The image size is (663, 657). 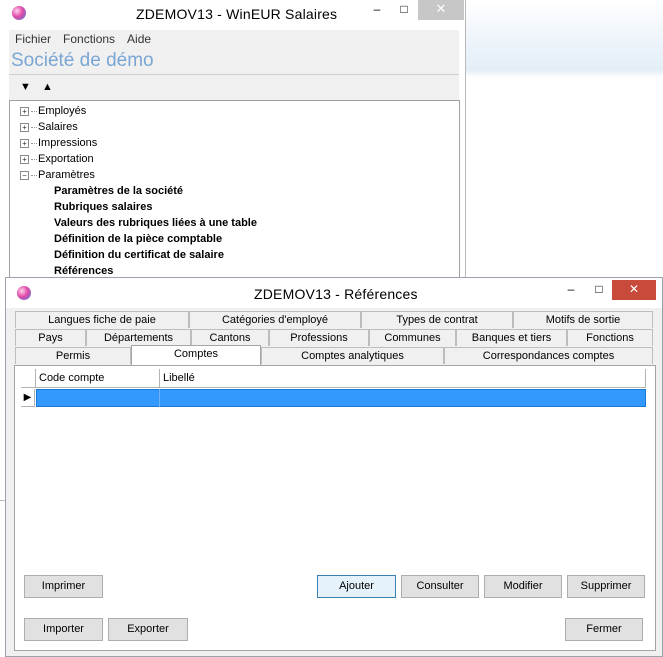 I want to click on tree-item-label: Paramètres, so click(x=66, y=175).